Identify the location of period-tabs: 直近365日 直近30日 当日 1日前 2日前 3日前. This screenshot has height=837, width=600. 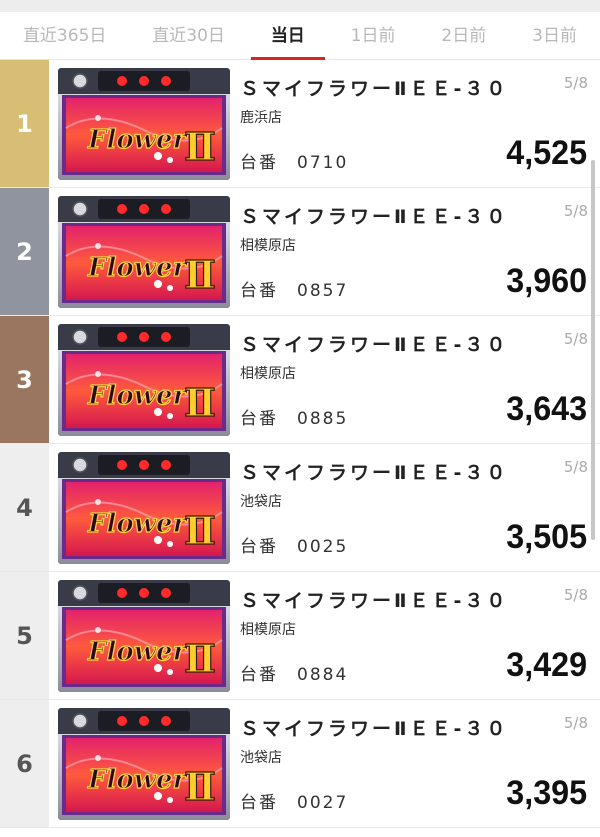
(300, 36).